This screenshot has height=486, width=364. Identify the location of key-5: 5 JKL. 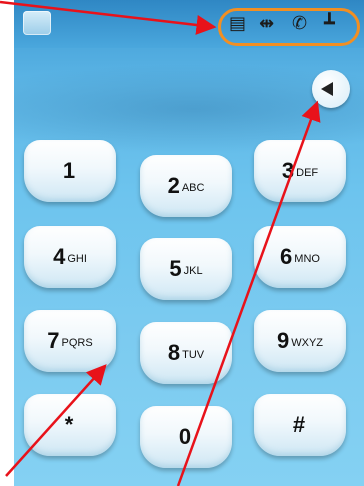
(186, 269).